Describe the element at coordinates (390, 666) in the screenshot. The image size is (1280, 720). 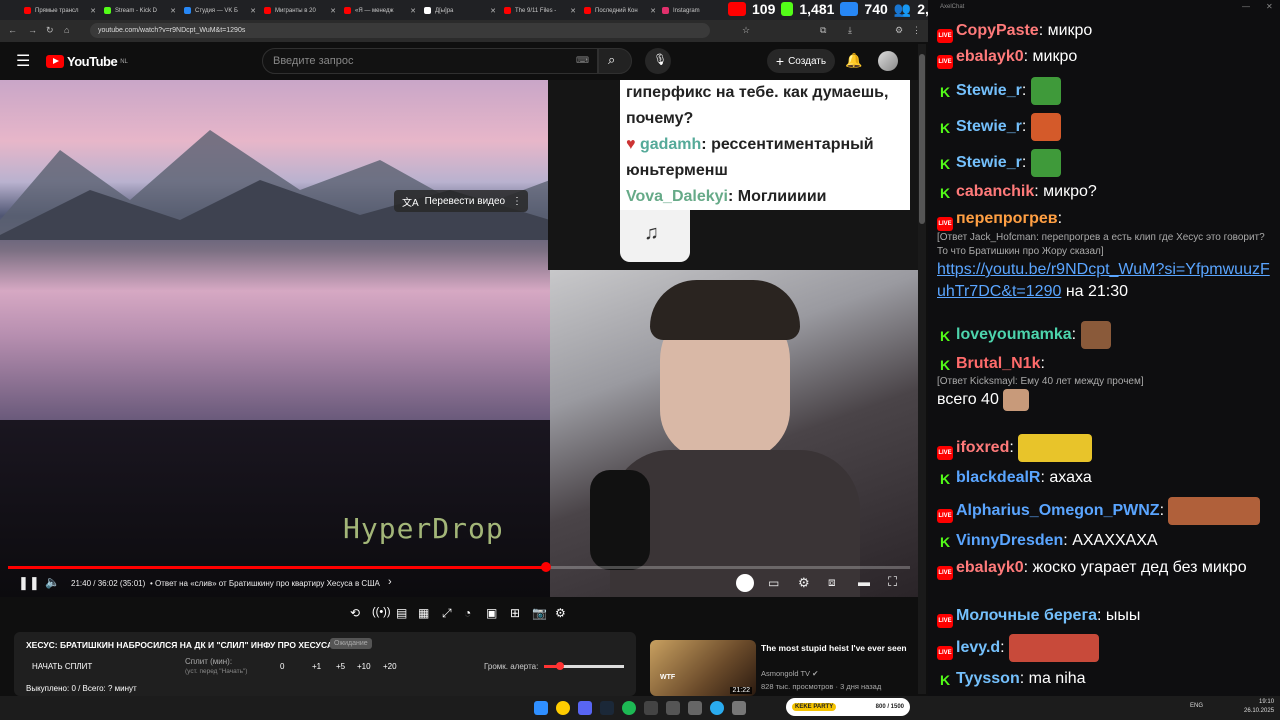
I see `add-20-button: +20` at that location.